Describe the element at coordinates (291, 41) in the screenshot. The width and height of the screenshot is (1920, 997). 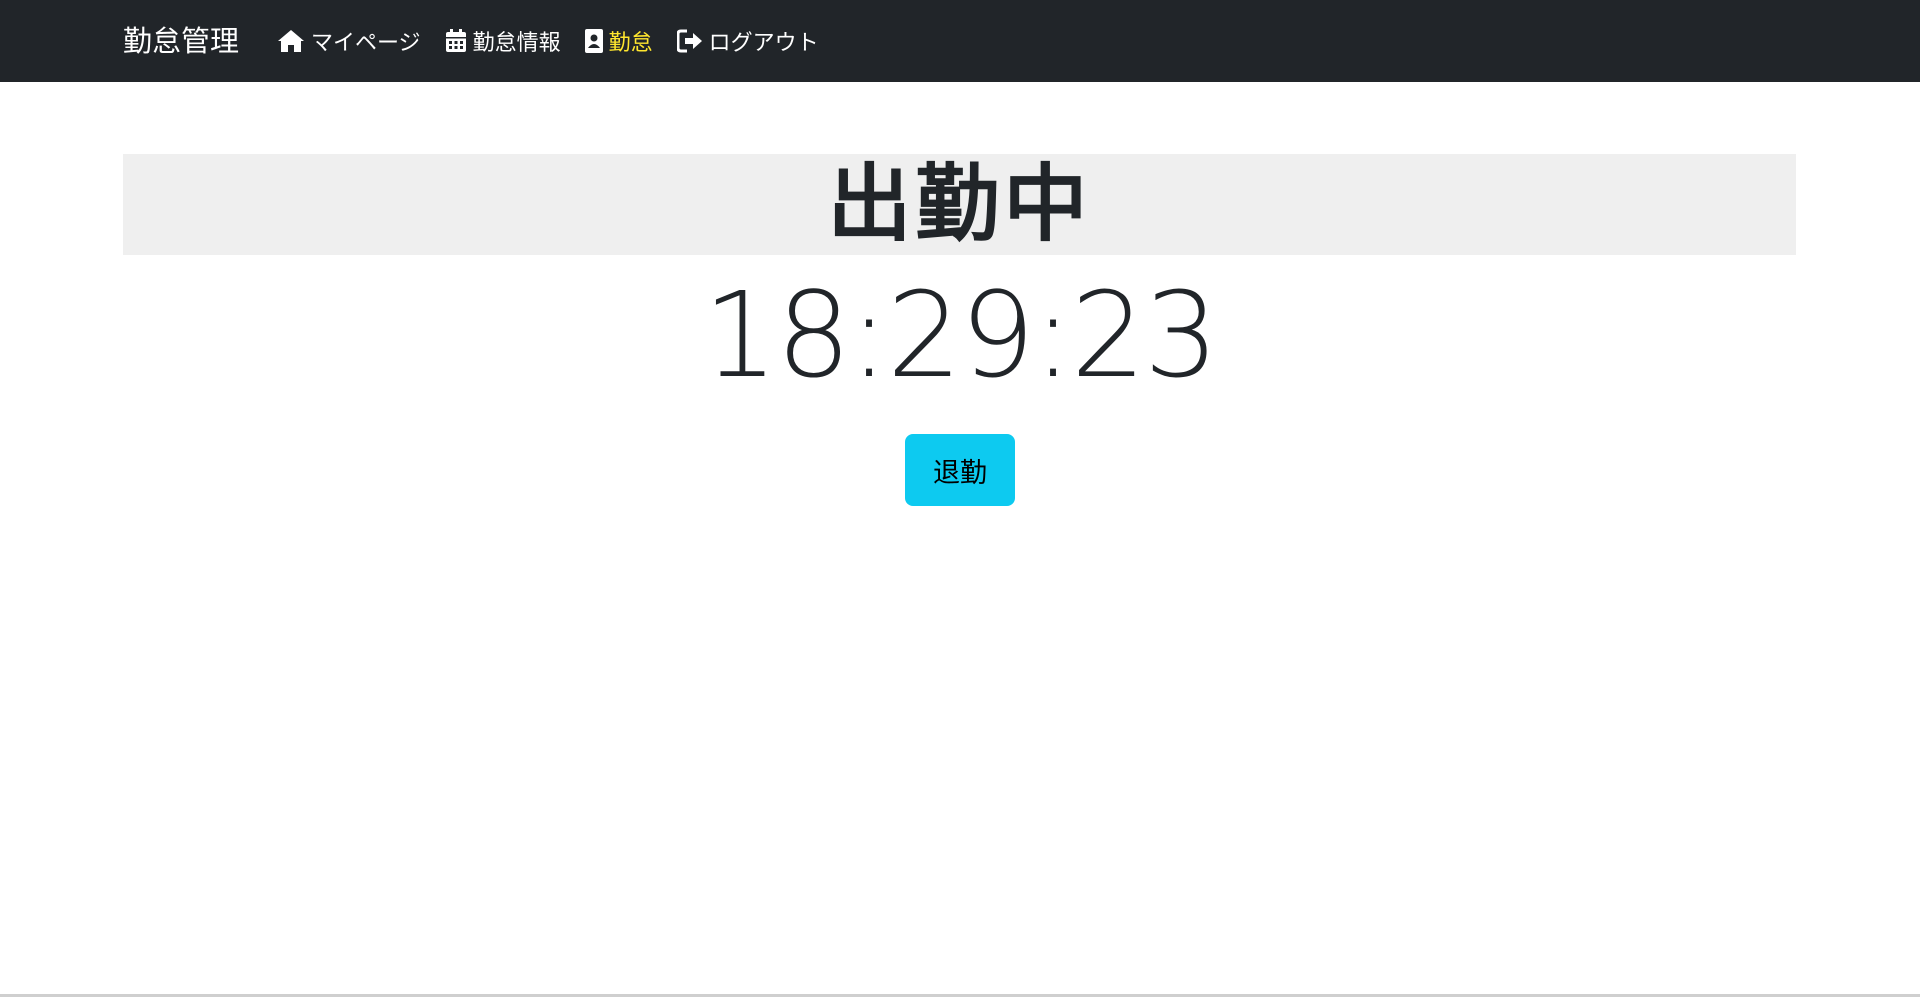
I see `home-icon` at that location.